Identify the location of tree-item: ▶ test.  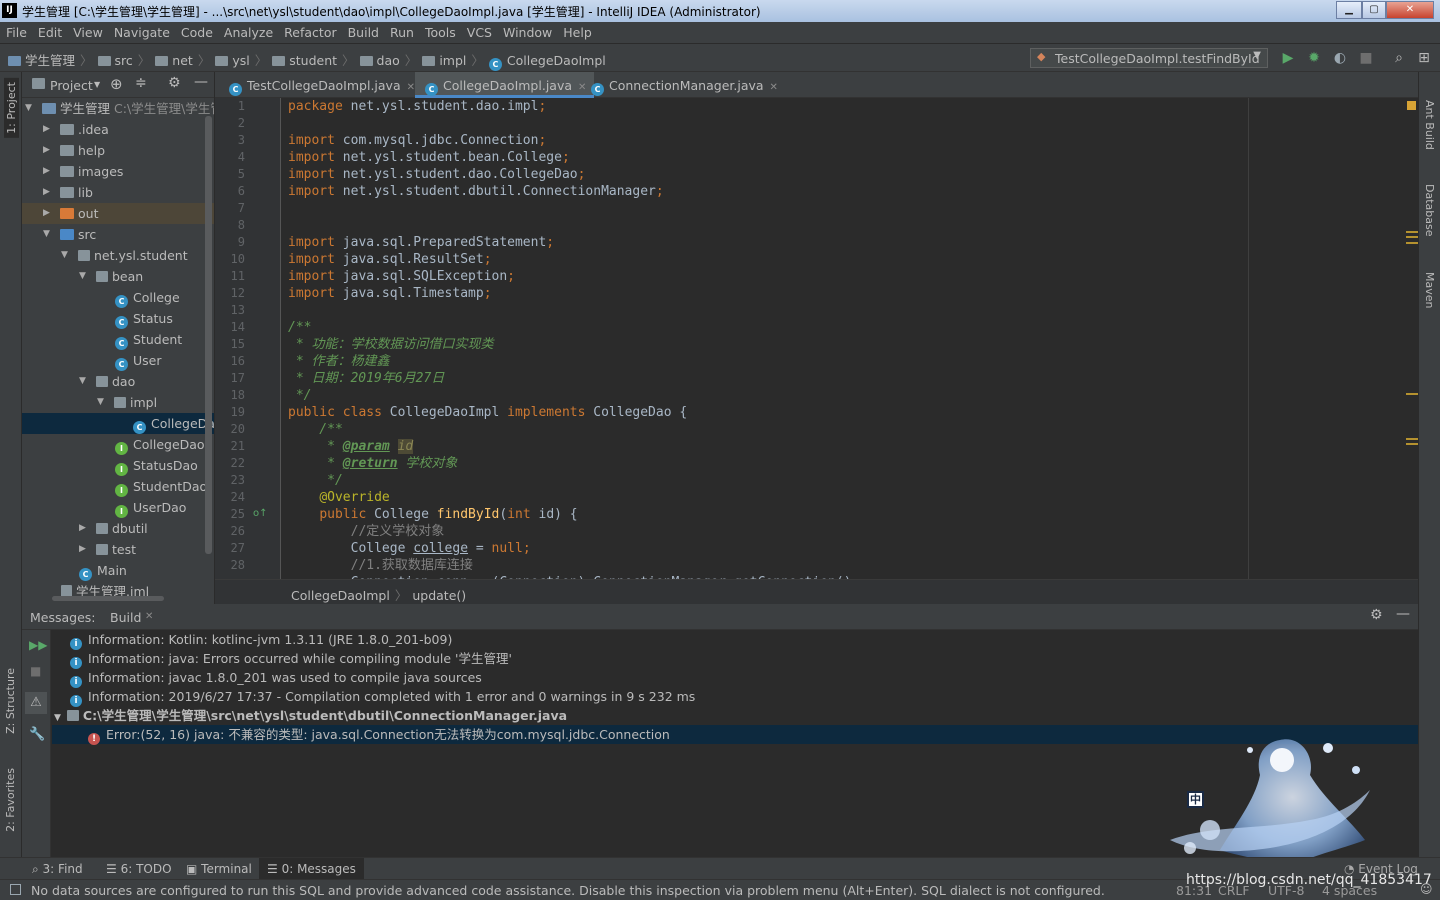
(118, 549).